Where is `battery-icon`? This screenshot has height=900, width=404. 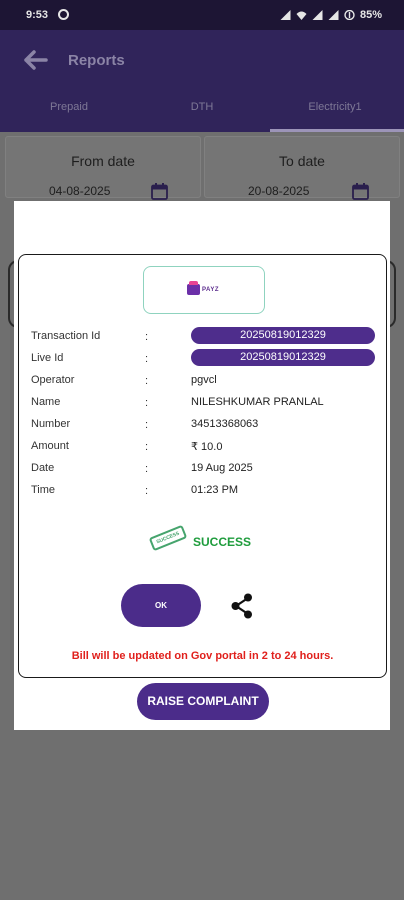 battery-icon is located at coordinates (349, 15).